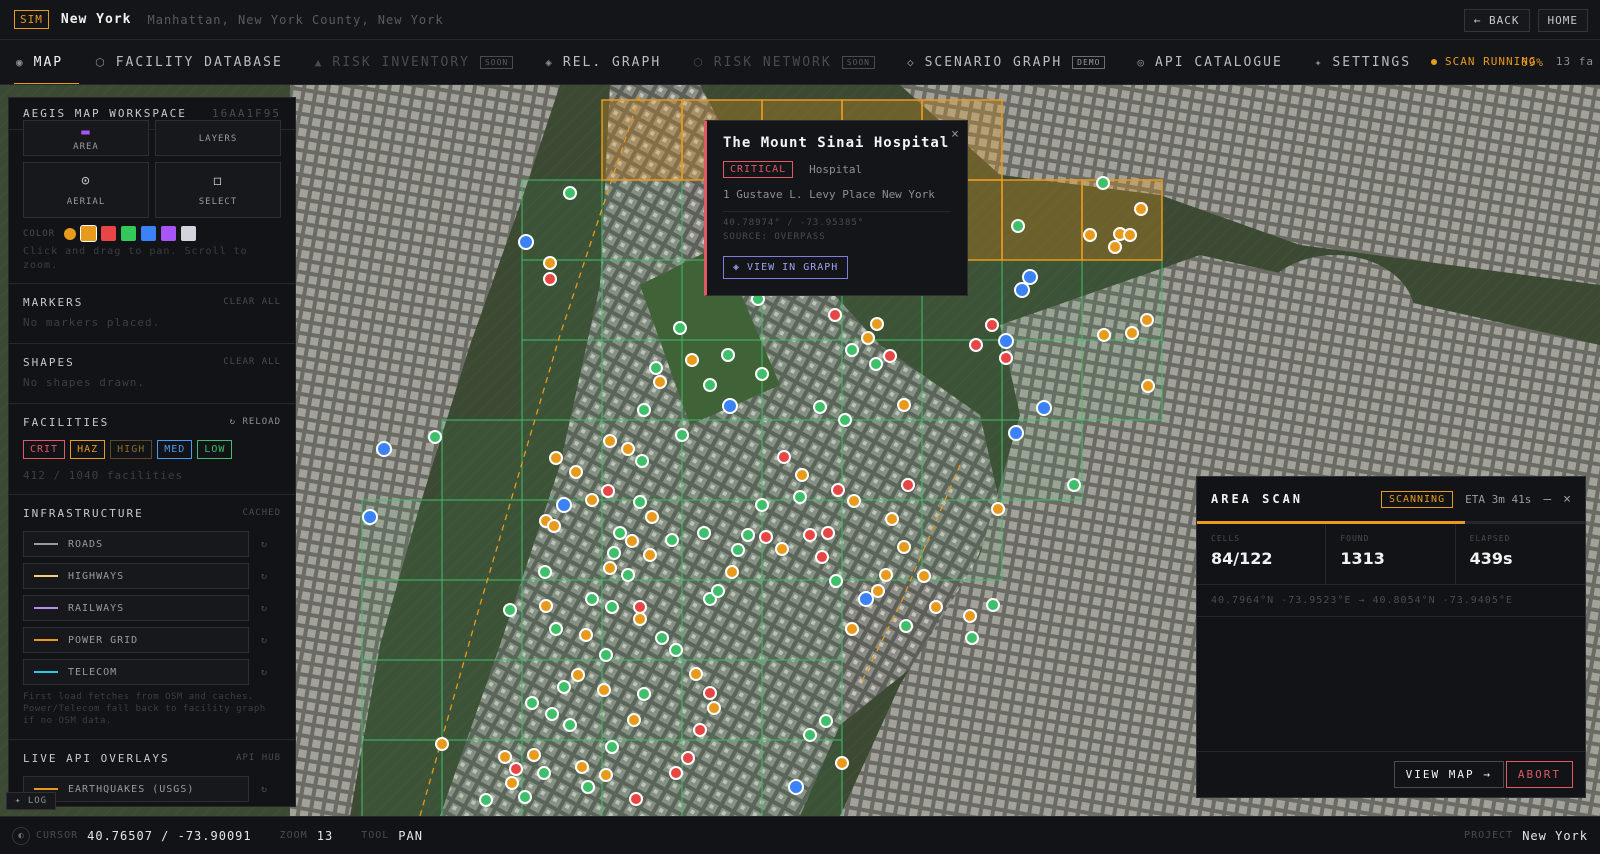  What do you see at coordinates (1539, 774) in the screenshot?
I see `abort-button: ABORT` at bounding box center [1539, 774].